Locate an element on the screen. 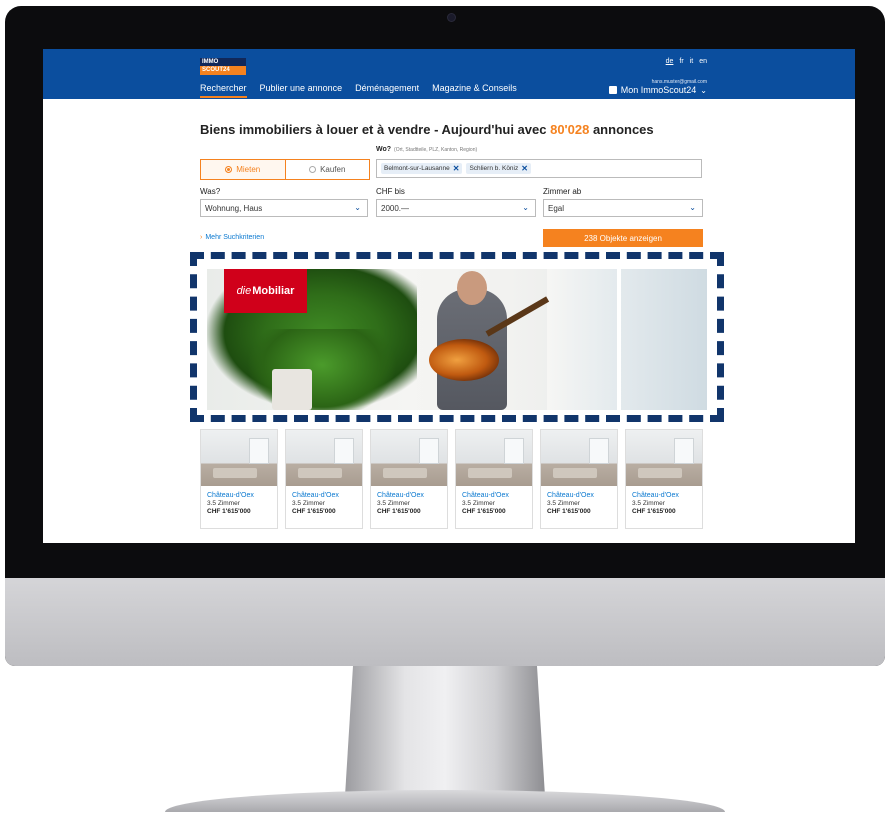 This screenshot has width=885, height=817. mode-label-mieten: Mieten is located at coordinates (248, 169).